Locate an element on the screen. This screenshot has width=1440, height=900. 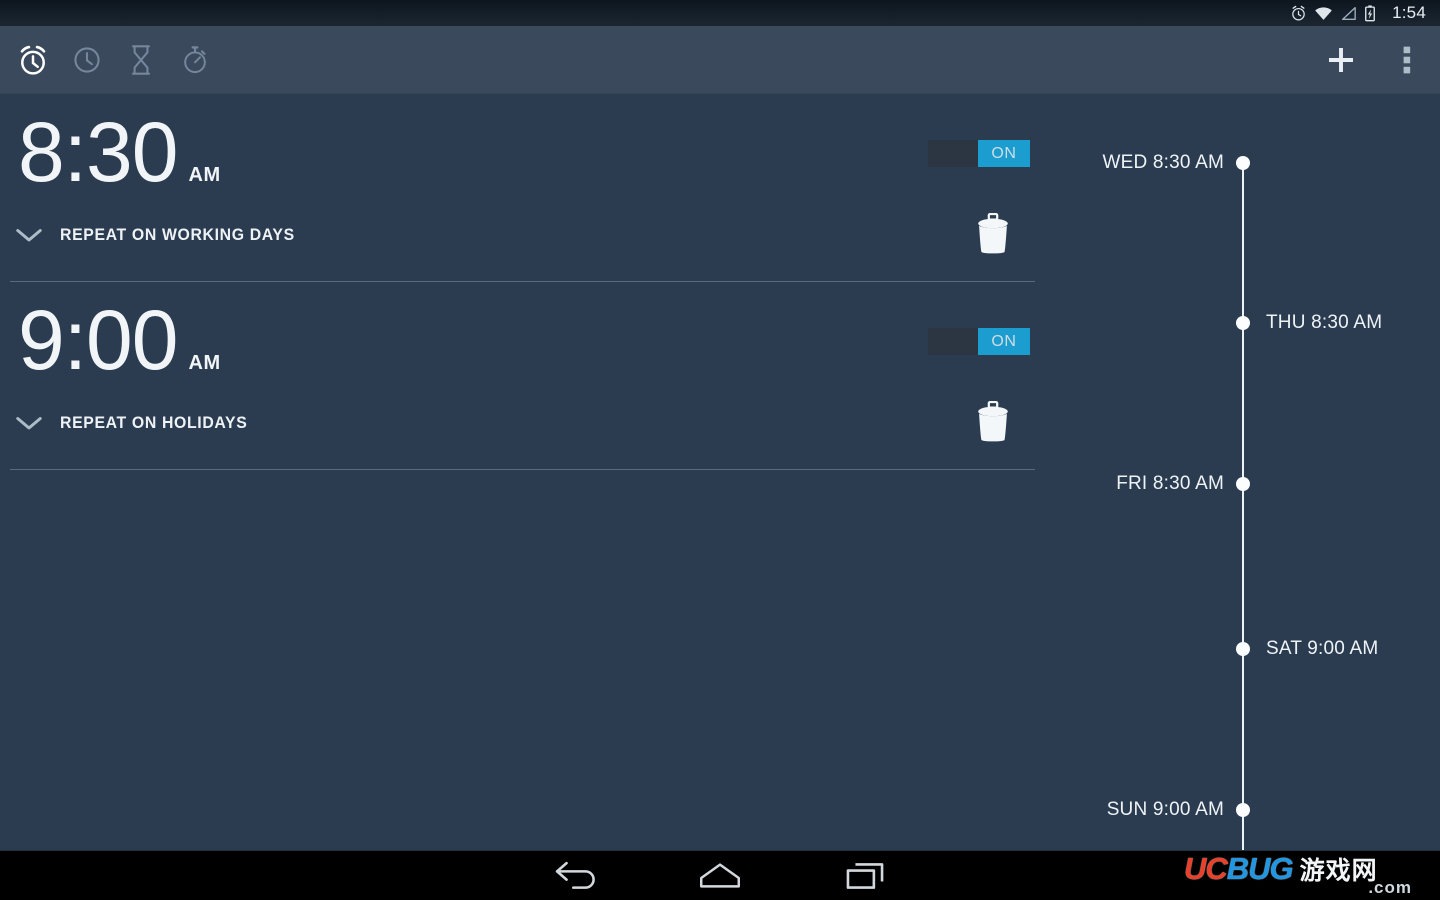
alarm-repeat-expander: REPEAT ON WORKING DAYS is located at coordinates (163, 235).